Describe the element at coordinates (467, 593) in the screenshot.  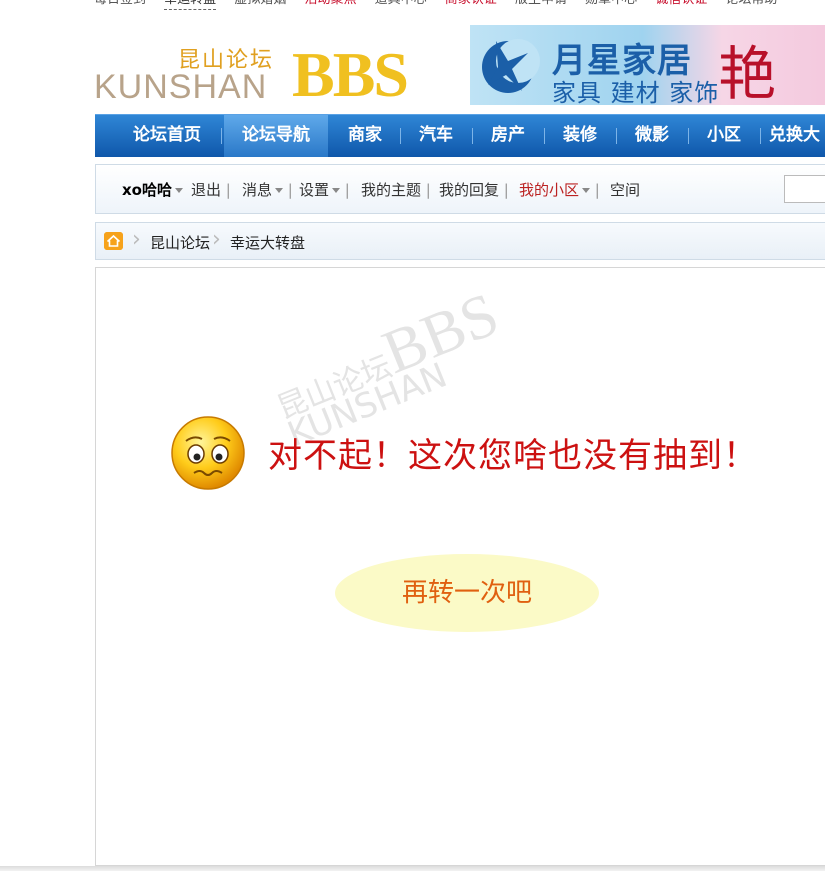
I see `spin-again-button: 再转一次吧` at that location.